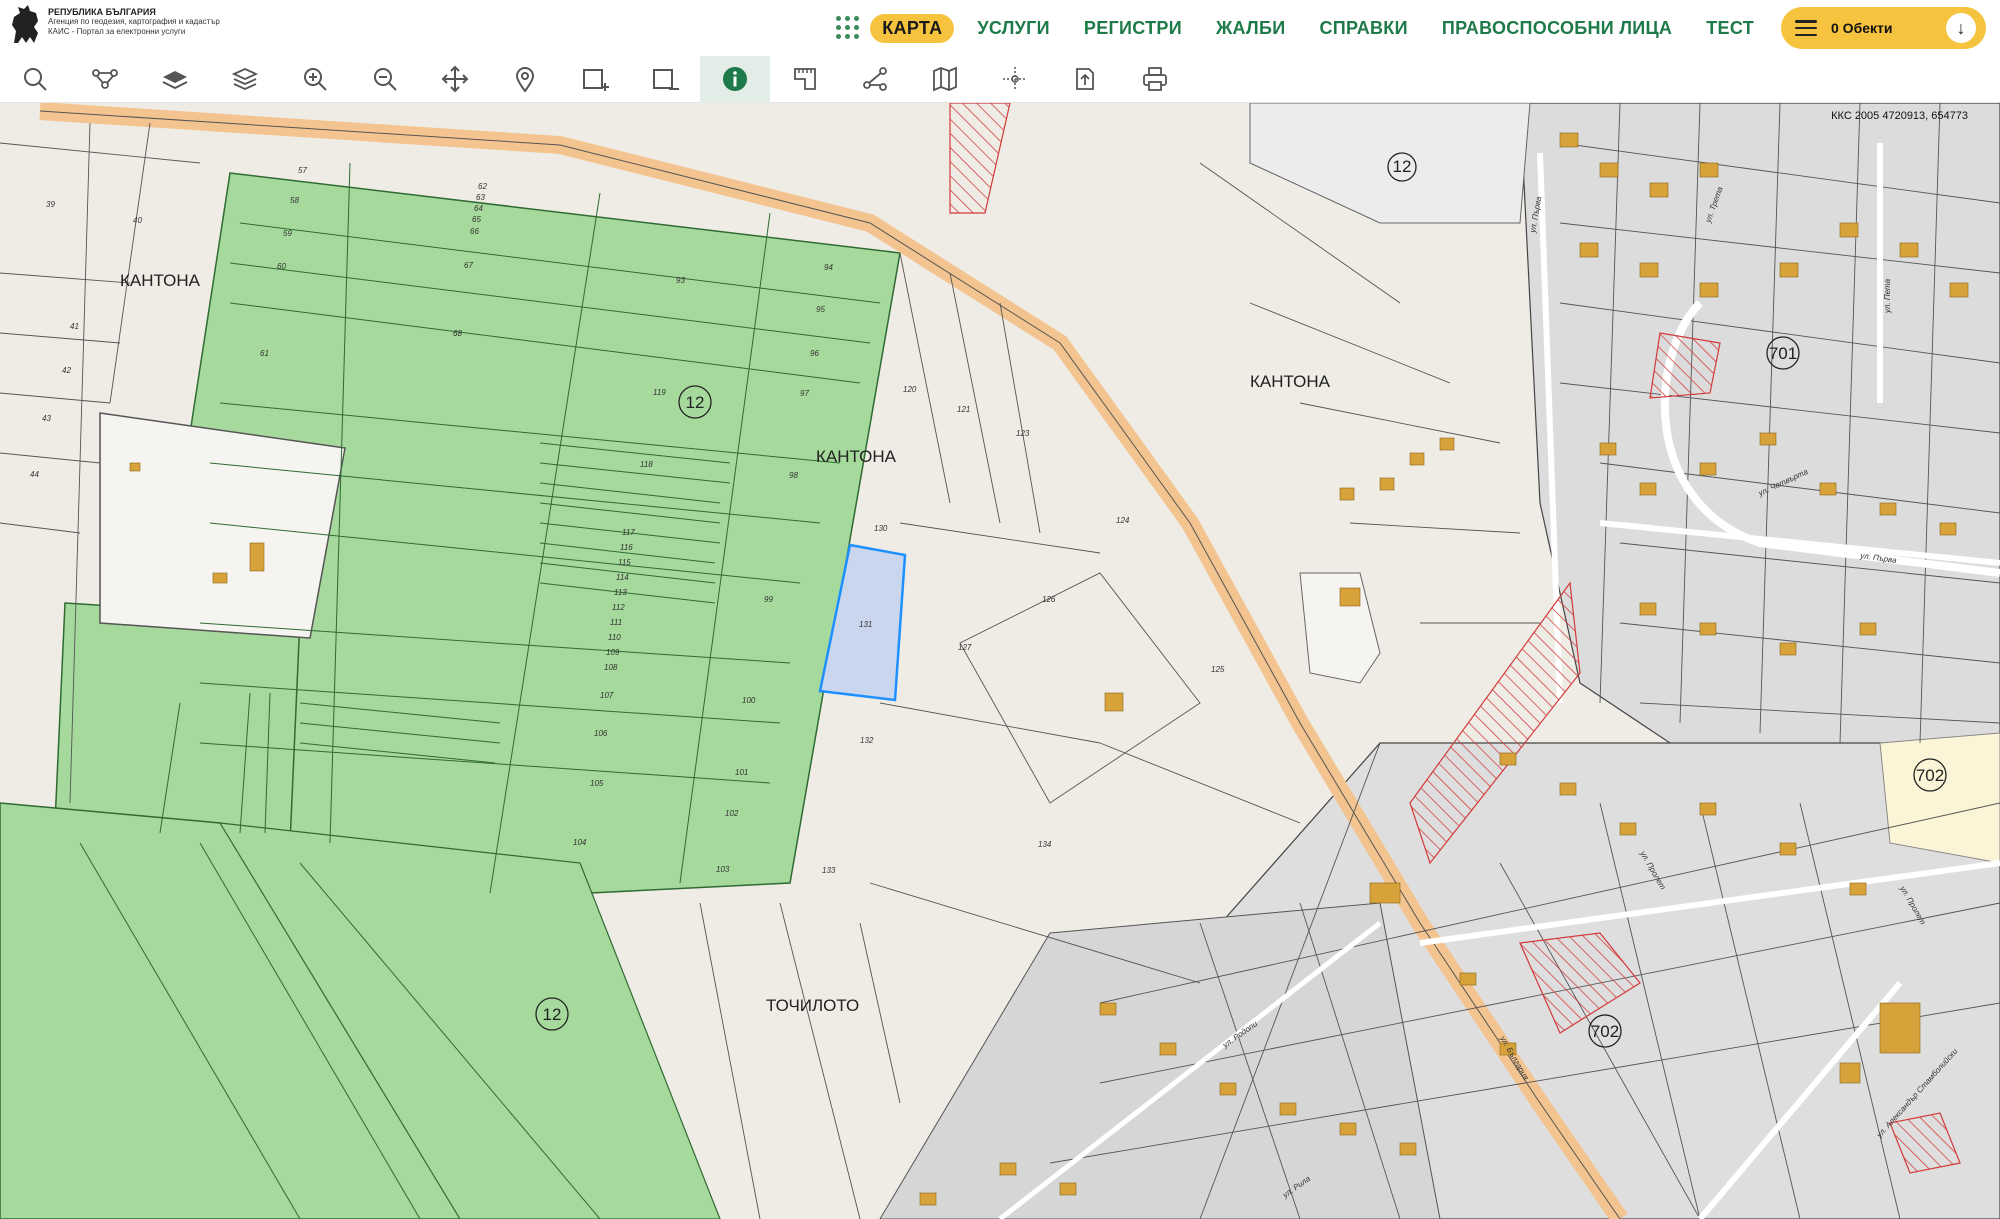 This screenshot has height=1219, width=2000. I want to click on route-tool, so click(105, 79).